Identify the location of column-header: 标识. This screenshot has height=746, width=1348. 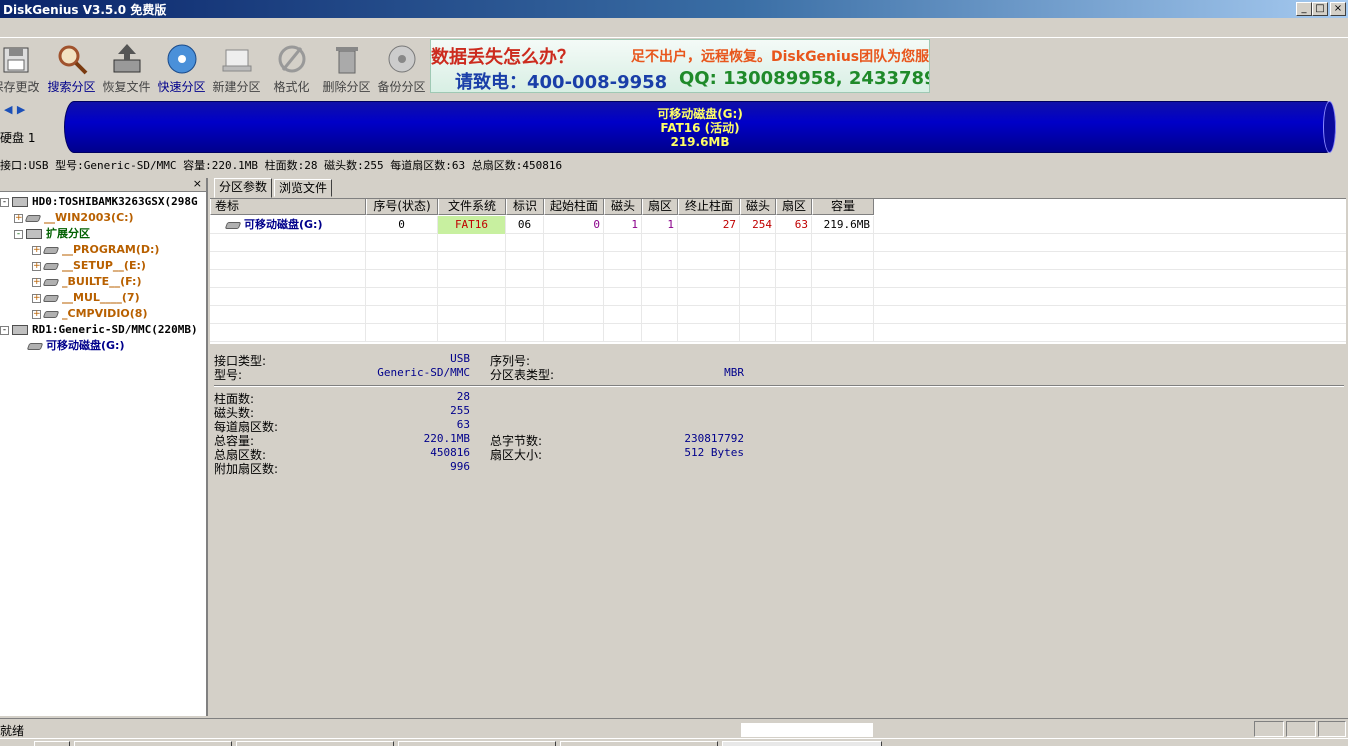
(525, 207).